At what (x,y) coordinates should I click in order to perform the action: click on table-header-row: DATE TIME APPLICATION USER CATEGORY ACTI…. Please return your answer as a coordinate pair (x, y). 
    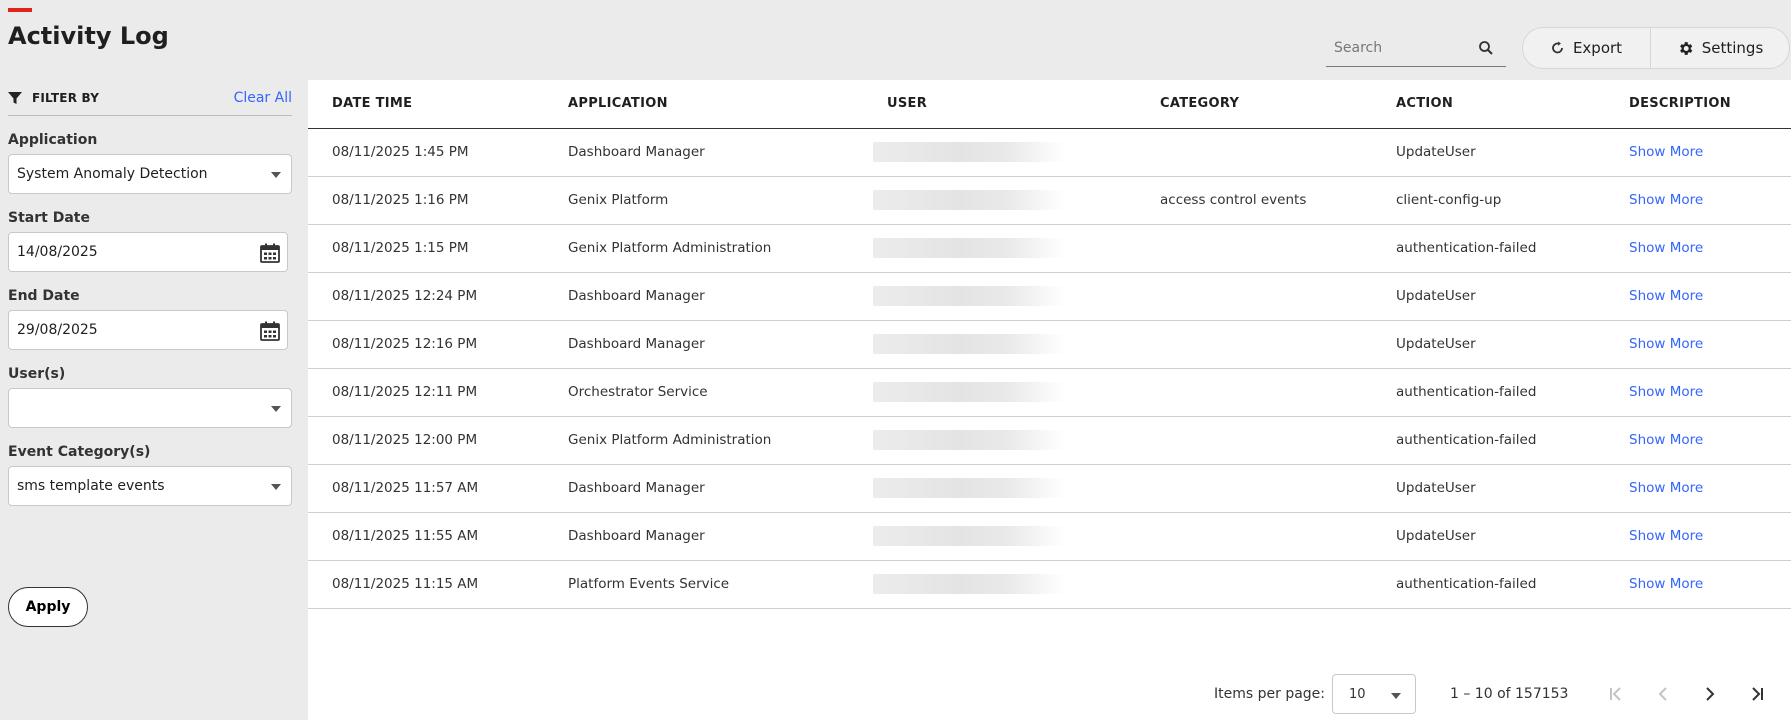
    Looking at the image, I should click on (1049, 104).